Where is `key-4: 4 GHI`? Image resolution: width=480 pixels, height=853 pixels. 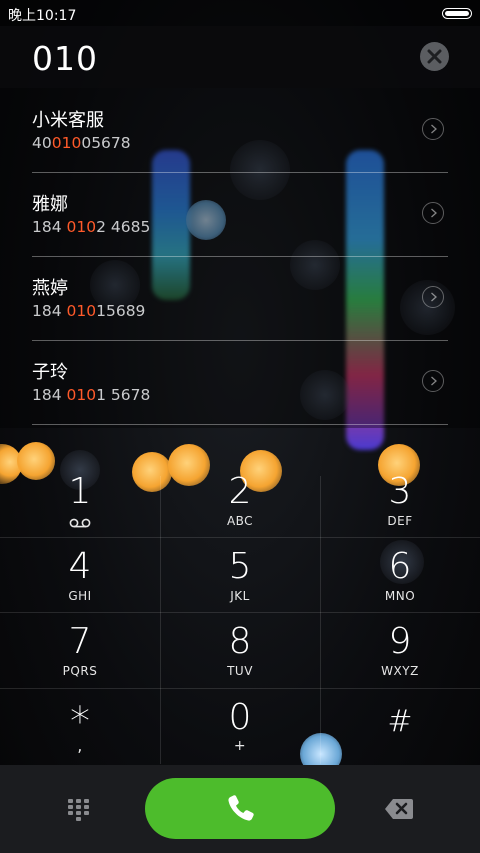 key-4: 4 GHI is located at coordinates (80, 574).